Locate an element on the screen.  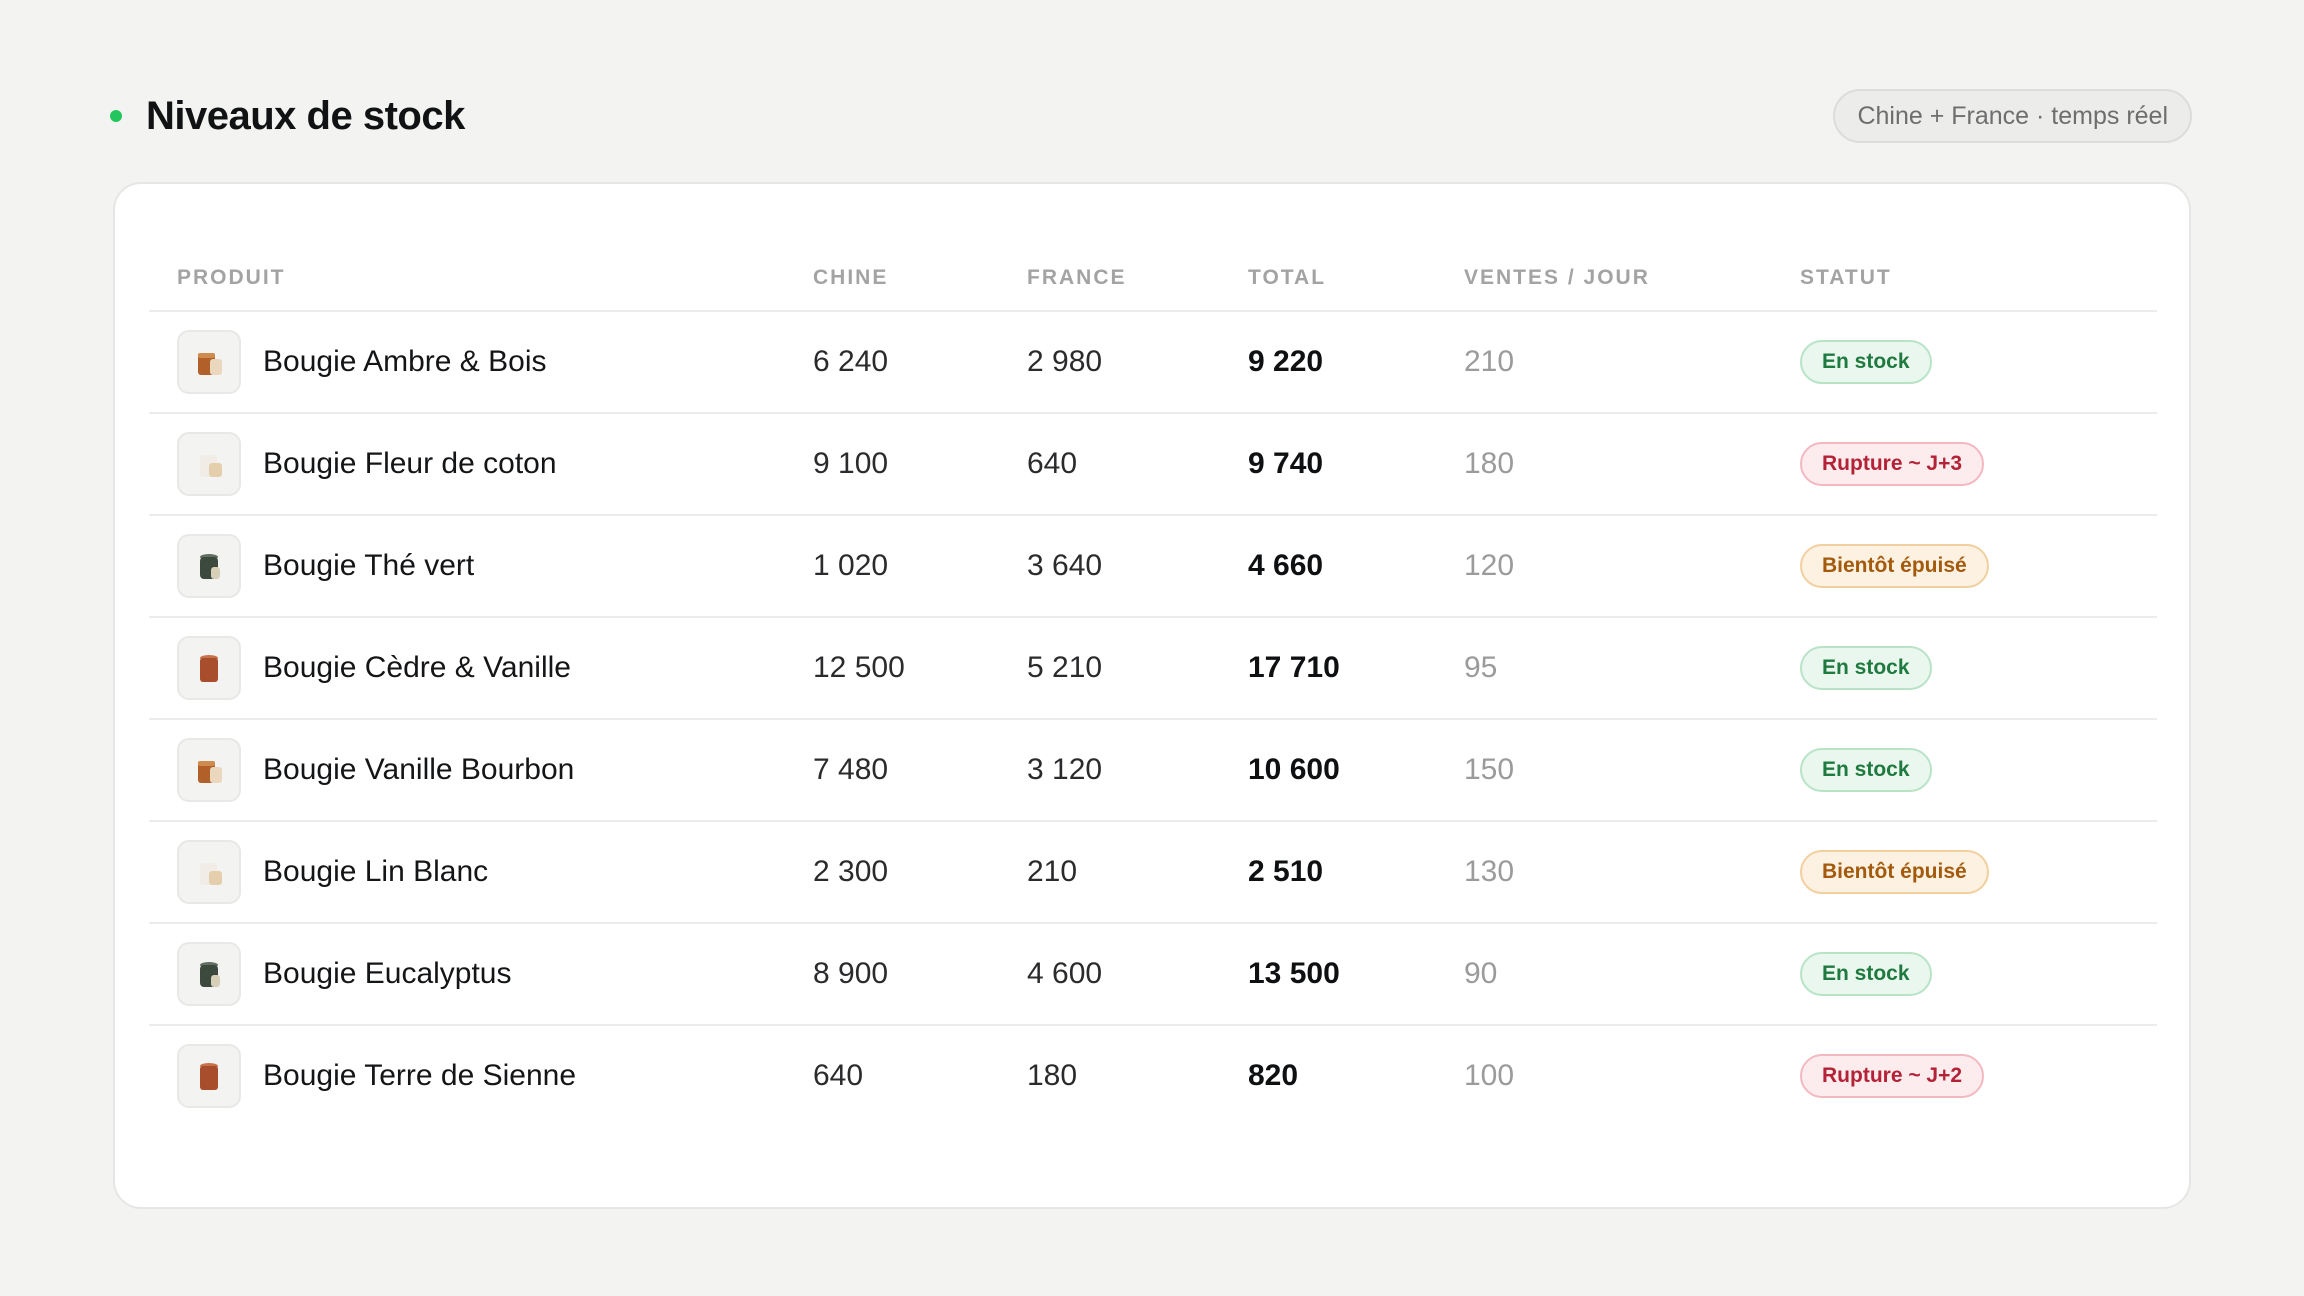
france-stock-value: 210 is located at coordinates (1052, 871).